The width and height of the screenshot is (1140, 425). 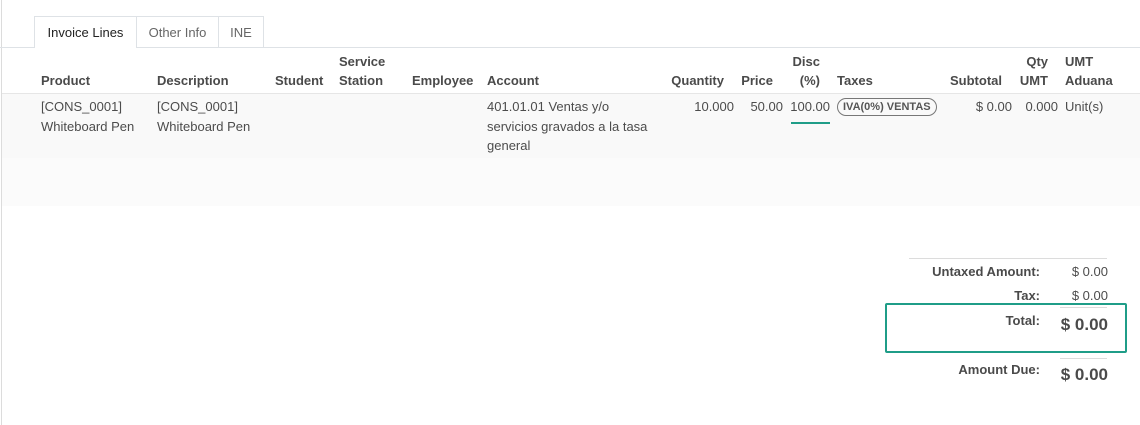 What do you see at coordinates (1033, 80) in the screenshot?
I see `col-header-qty-umt-line2: UMT` at bounding box center [1033, 80].